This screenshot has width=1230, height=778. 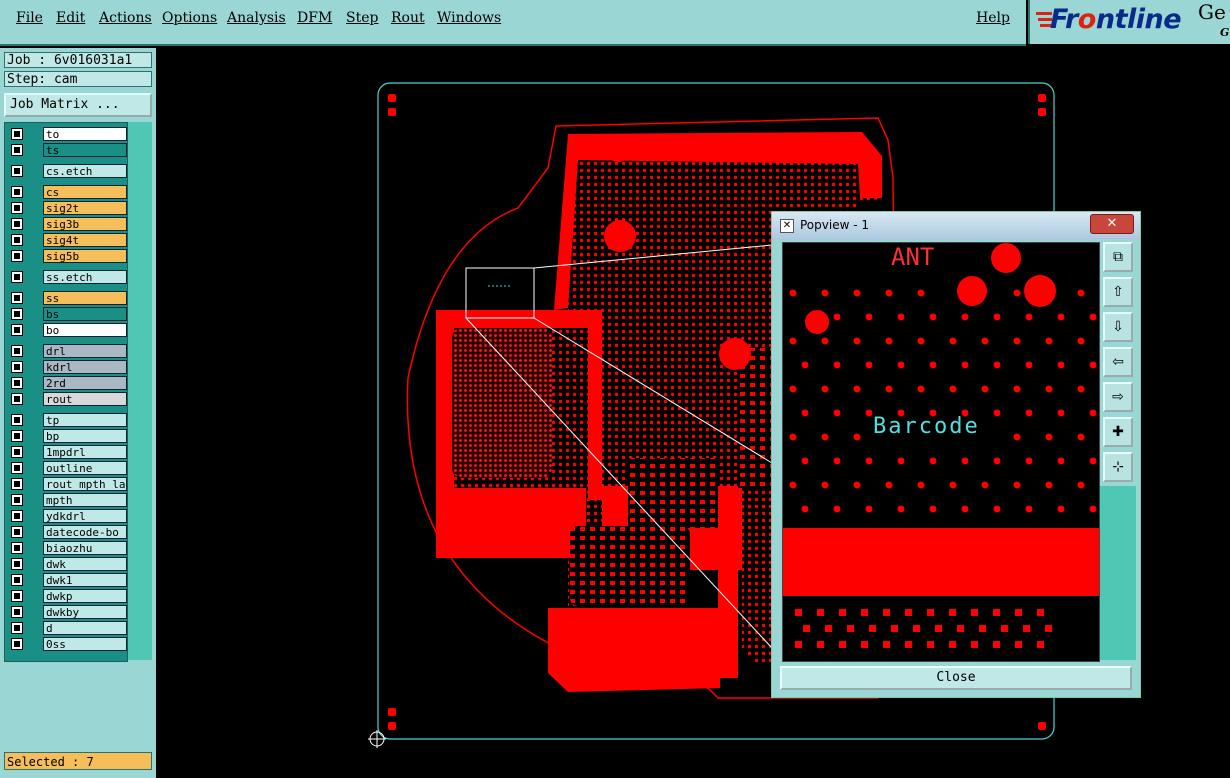 What do you see at coordinates (362, 18) in the screenshot?
I see `menu-step: Step` at bounding box center [362, 18].